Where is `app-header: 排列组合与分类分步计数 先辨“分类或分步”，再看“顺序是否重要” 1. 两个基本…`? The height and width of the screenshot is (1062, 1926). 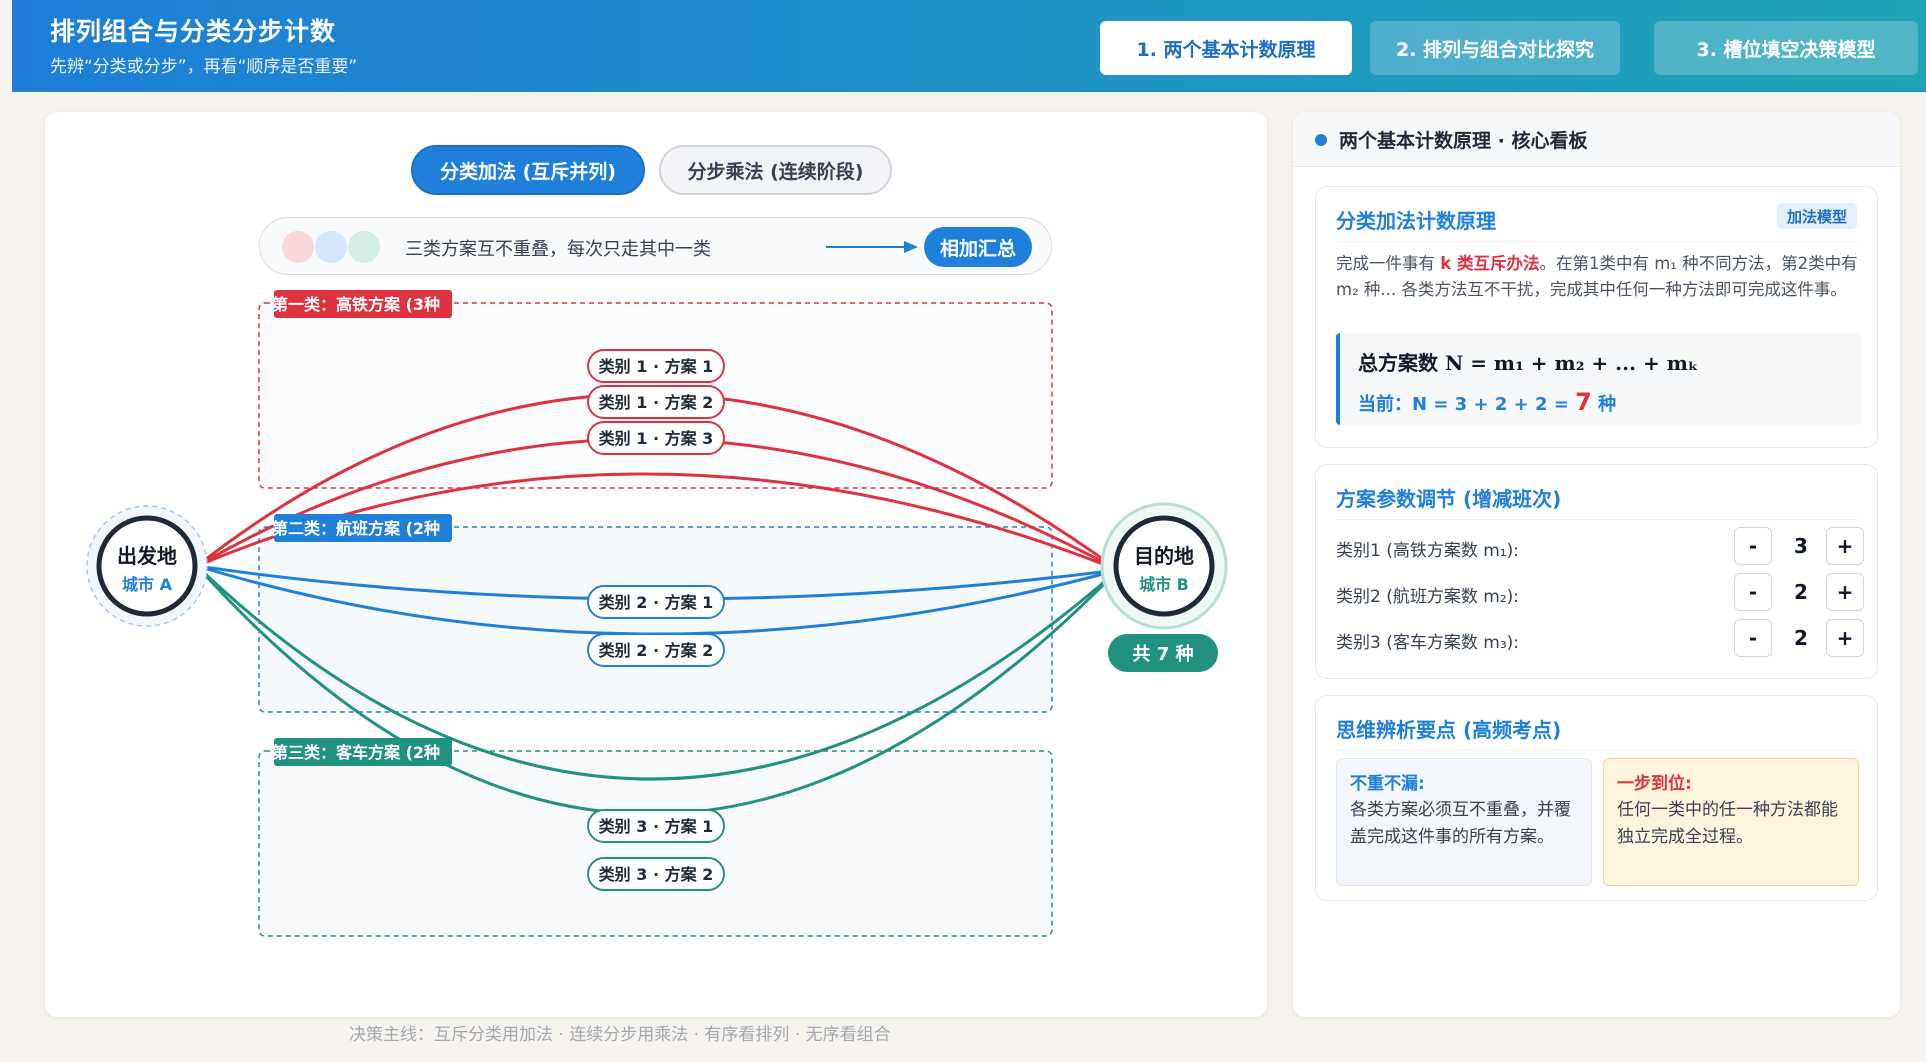
app-header: 排列组合与分类分步计数 先辨“分类或分步”，再看“顺序是否重要” 1. 两个基本… is located at coordinates (969, 46).